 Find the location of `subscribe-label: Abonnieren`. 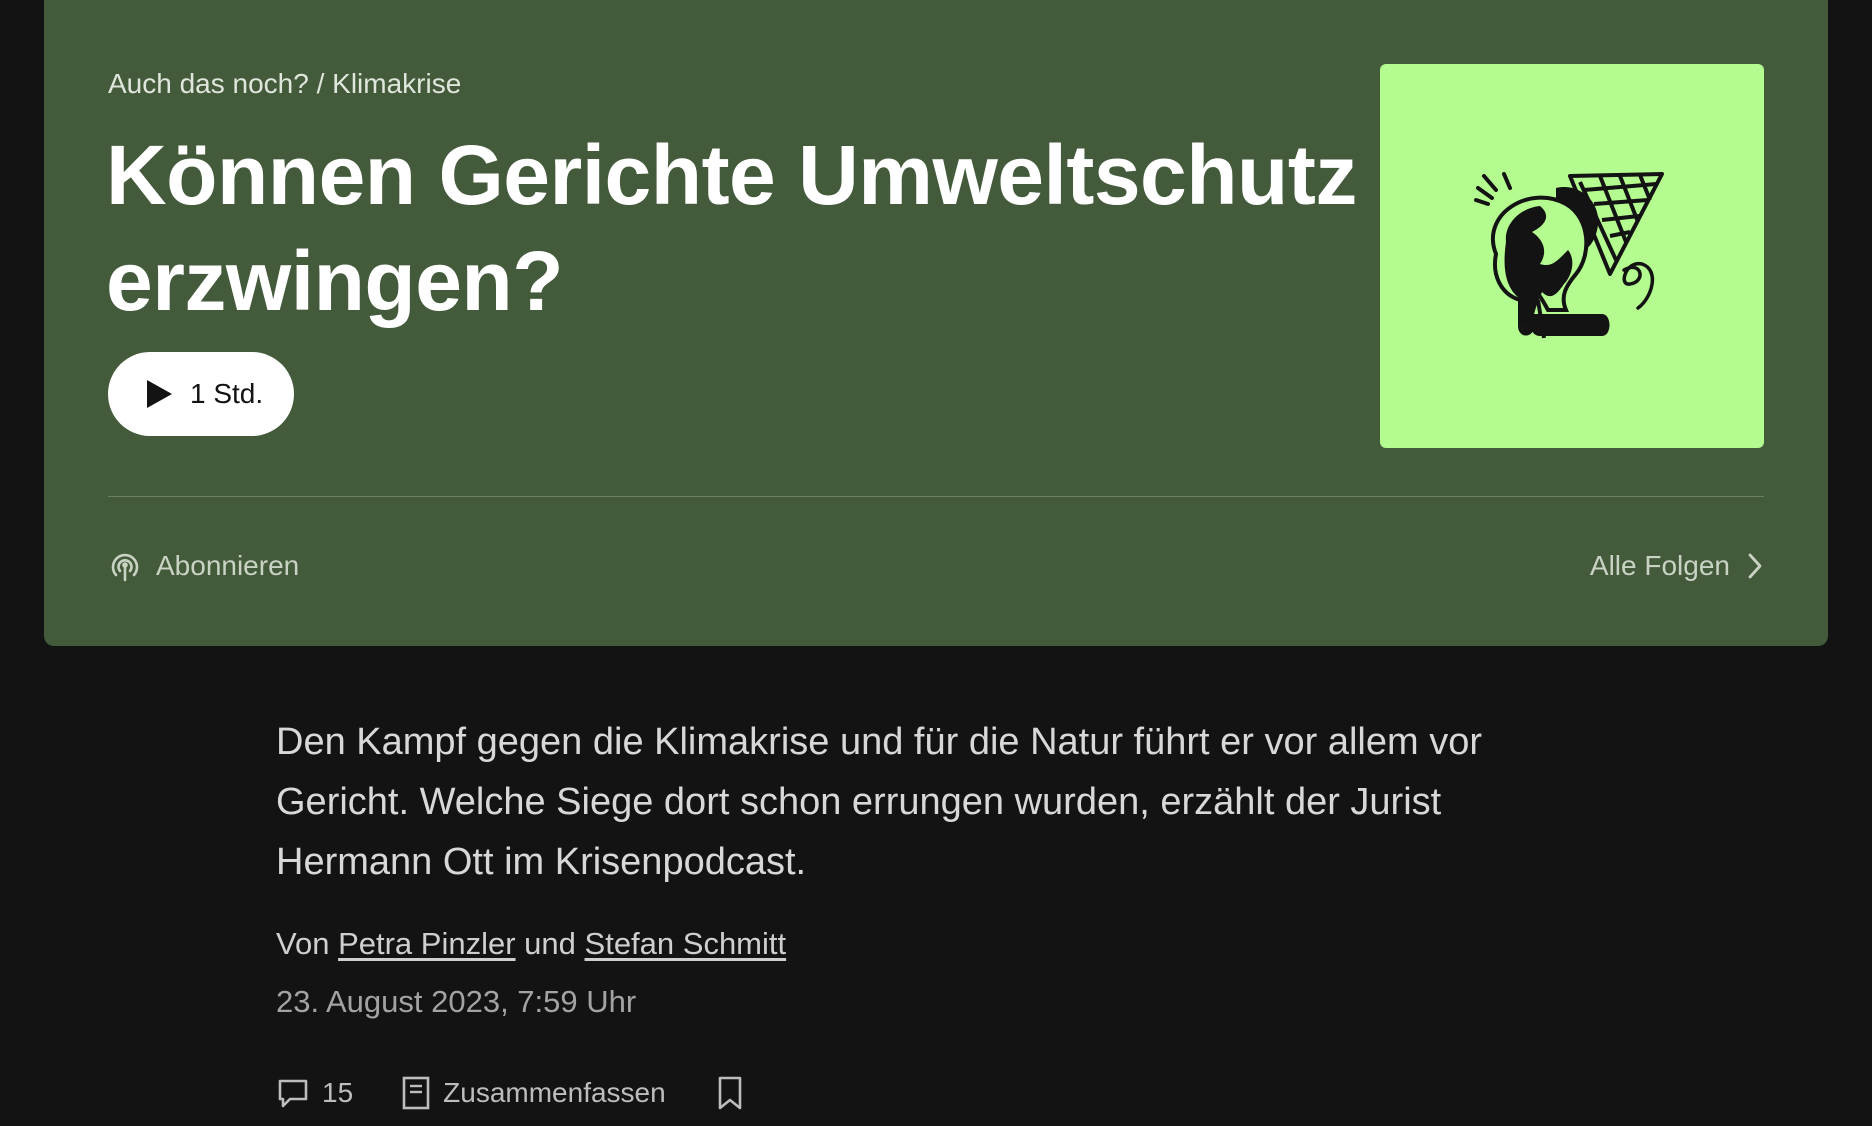

subscribe-label: Abonnieren is located at coordinates (228, 565).